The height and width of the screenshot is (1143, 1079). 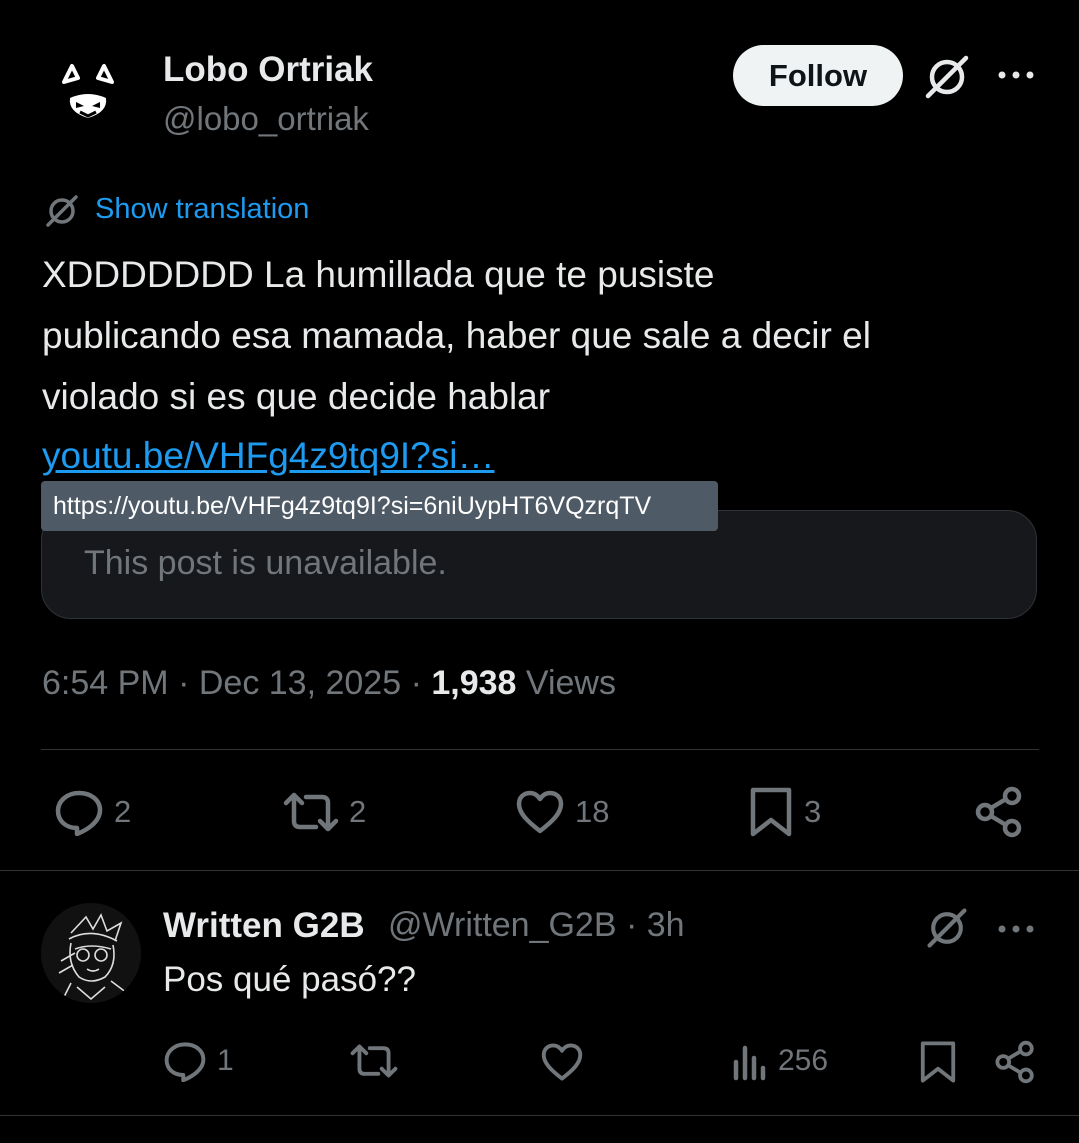 I want to click on reply-like-button, so click(x=562, y=1062).